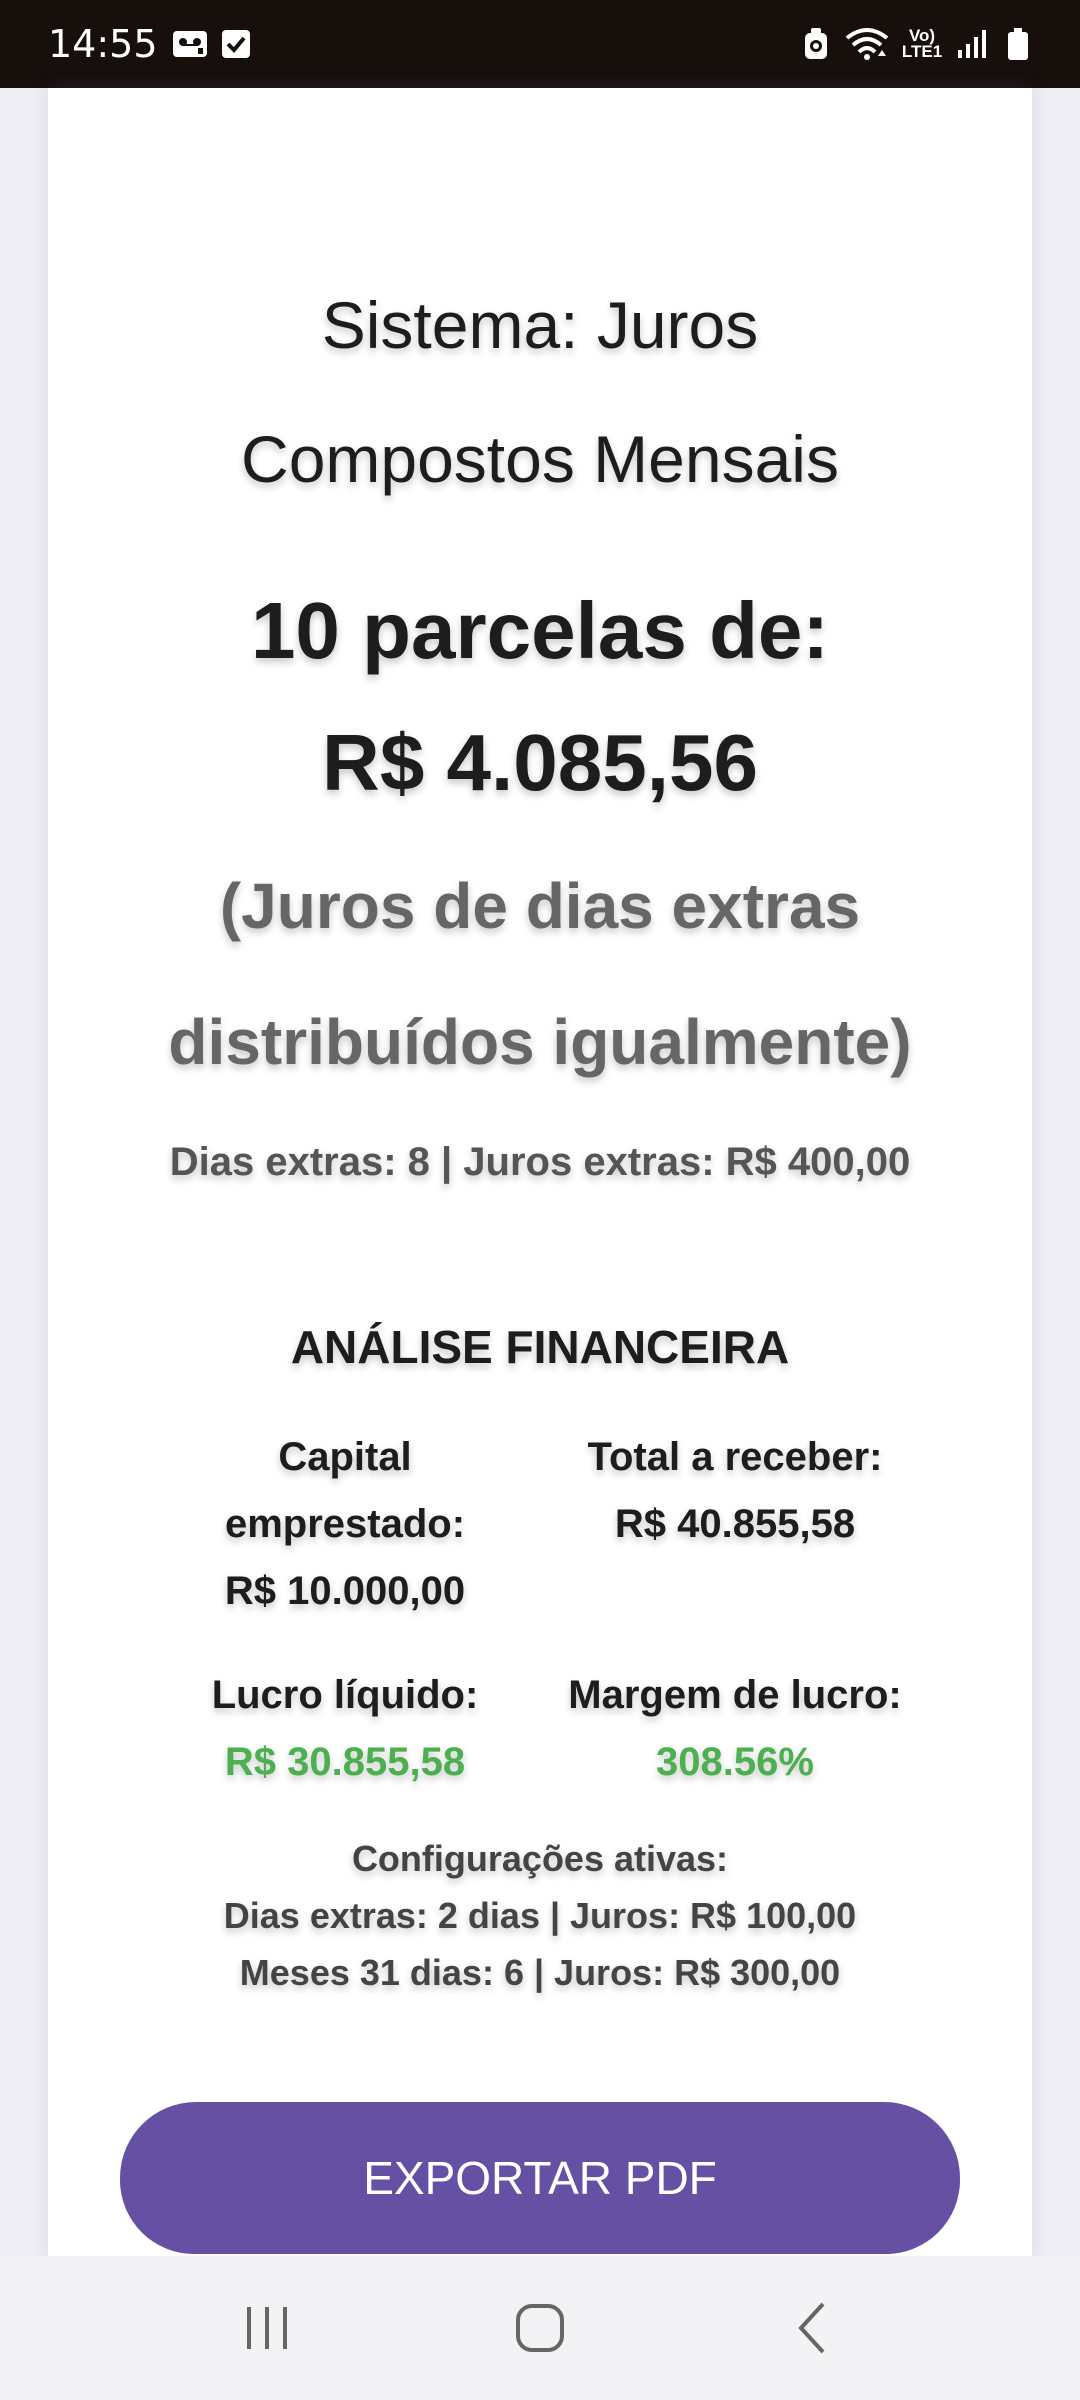 The height and width of the screenshot is (2400, 1080). What do you see at coordinates (735, 1729) in the screenshot?
I see `margin-metric: Margem de lucro: 308.56%` at bounding box center [735, 1729].